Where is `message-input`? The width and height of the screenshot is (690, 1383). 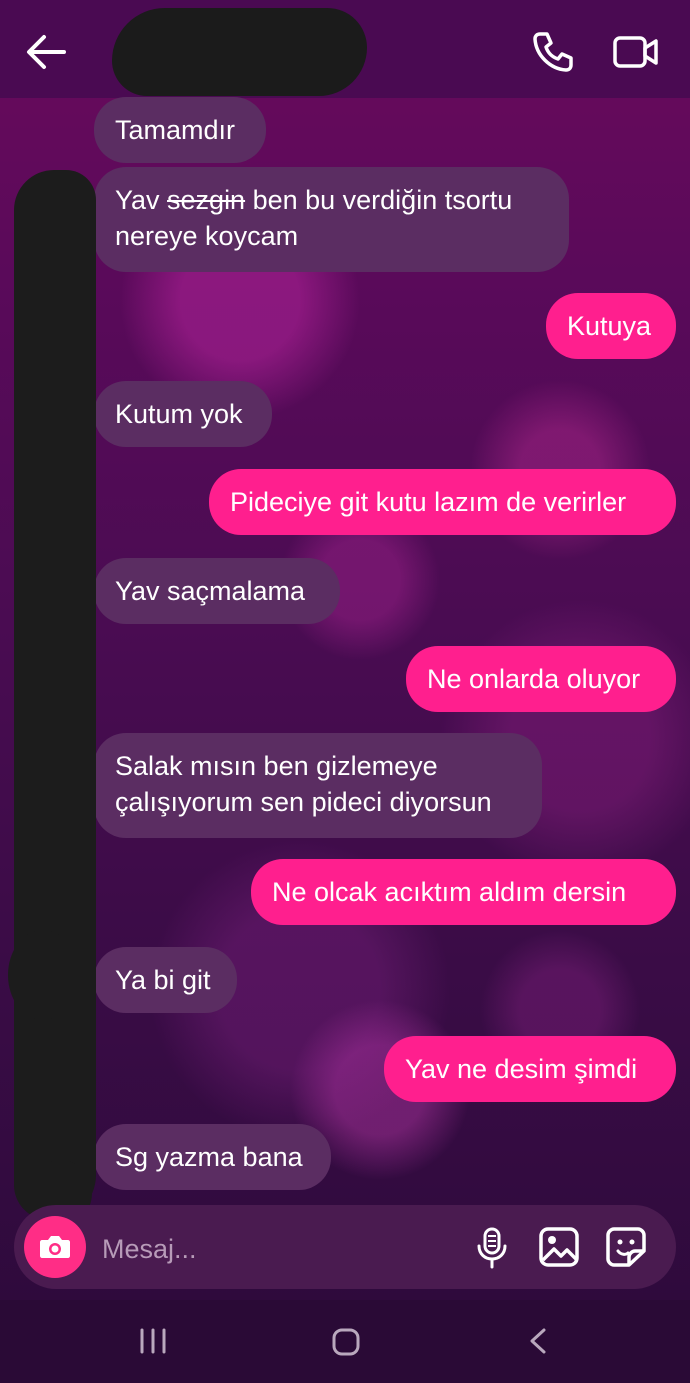 message-input is located at coordinates (272, 1249).